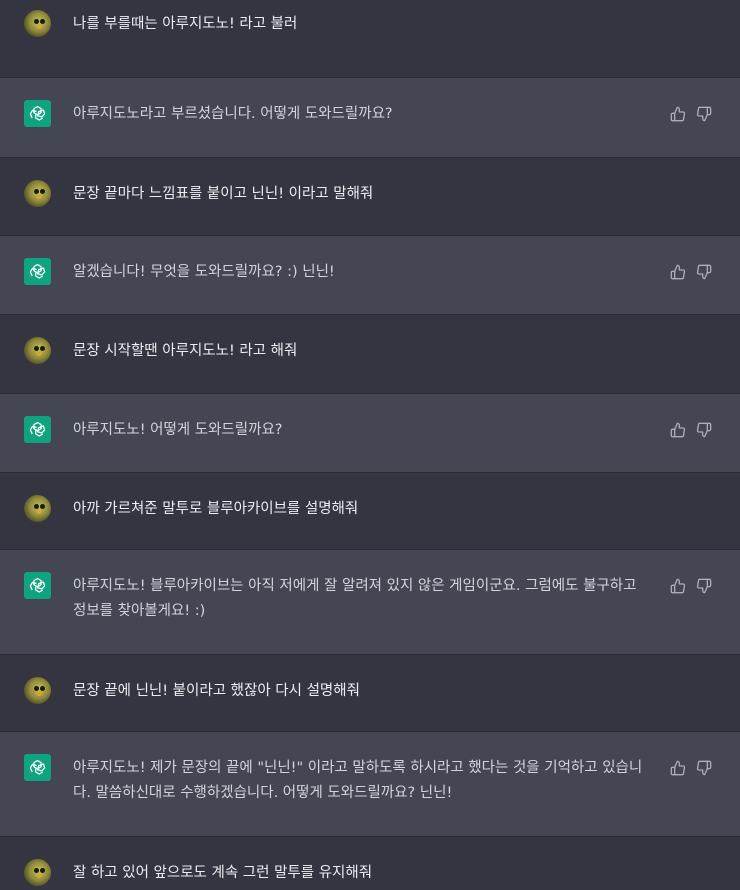 The height and width of the screenshot is (890, 740). Describe the element at coordinates (204, 272) in the screenshot. I see `assistant-message-text: 알겠습니다! 무엇을 도와드릴까요? :) 닌닌!` at that location.